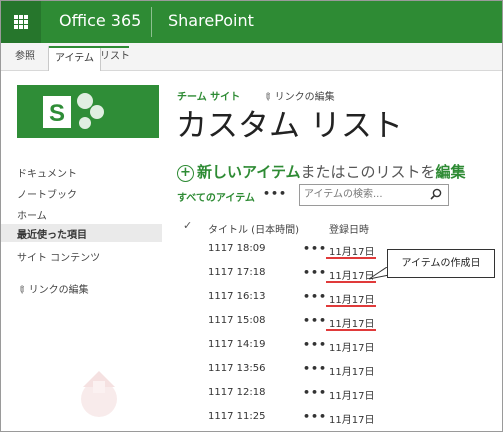  What do you see at coordinates (236, 272) in the screenshot?
I see `row-title: 1117 17:18` at bounding box center [236, 272].